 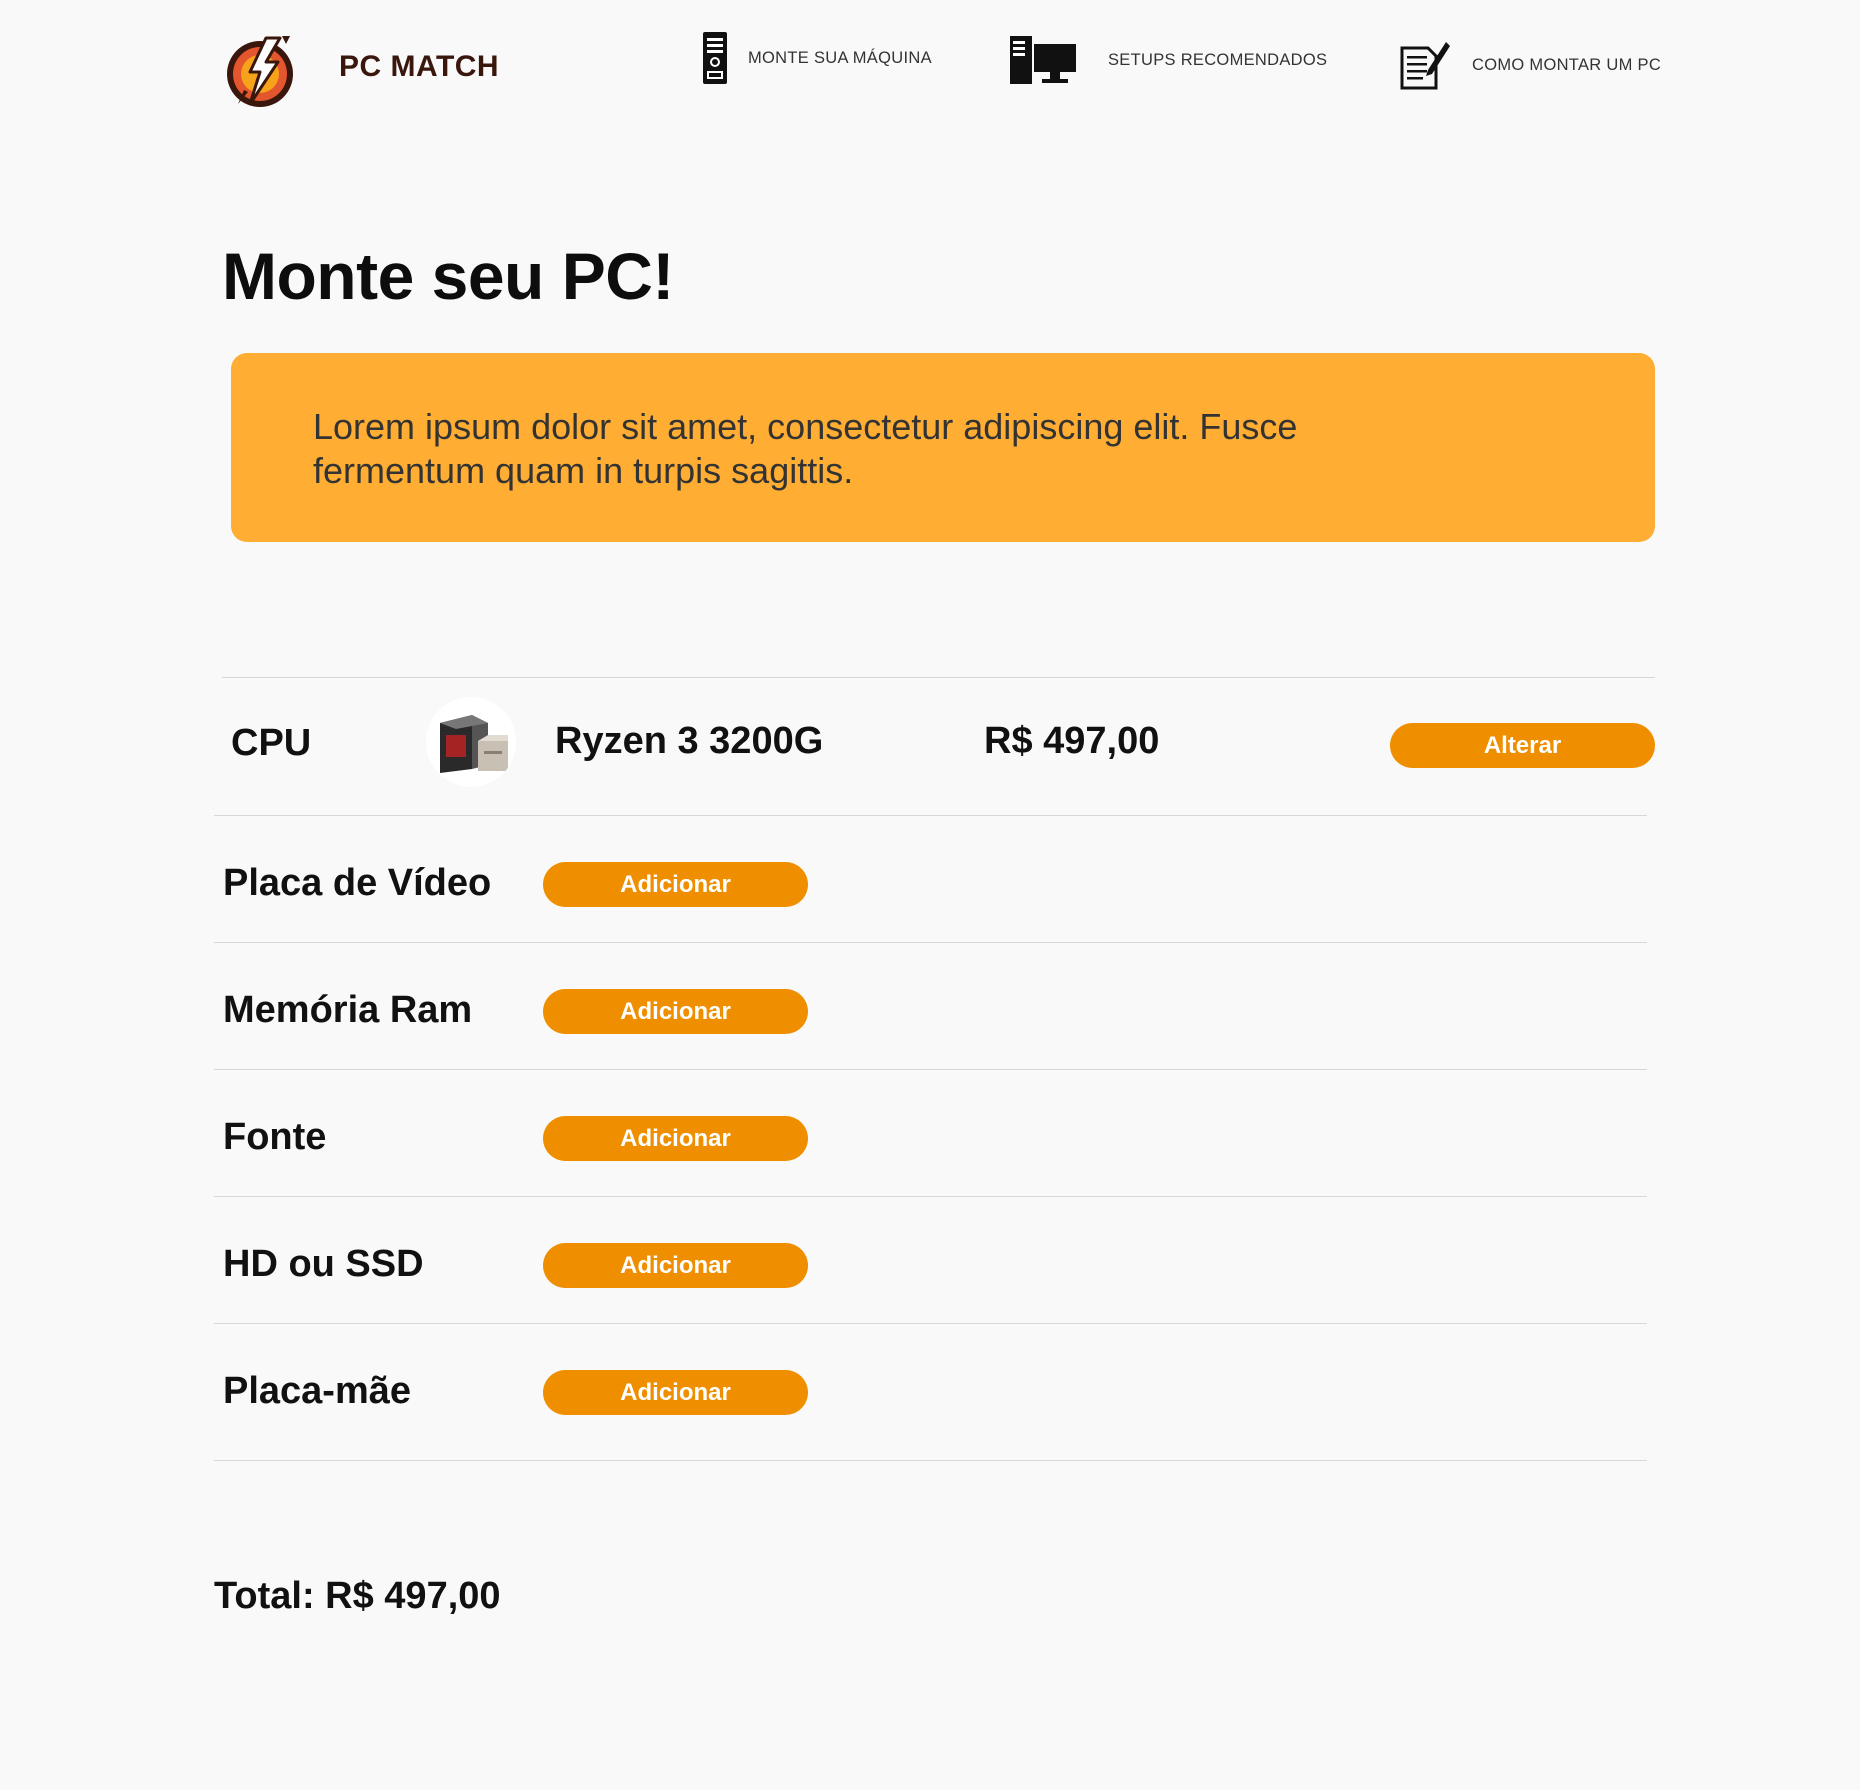 What do you see at coordinates (1072, 741) in the screenshot?
I see `selected-product-price: R$ 497,00` at bounding box center [1072, 741].